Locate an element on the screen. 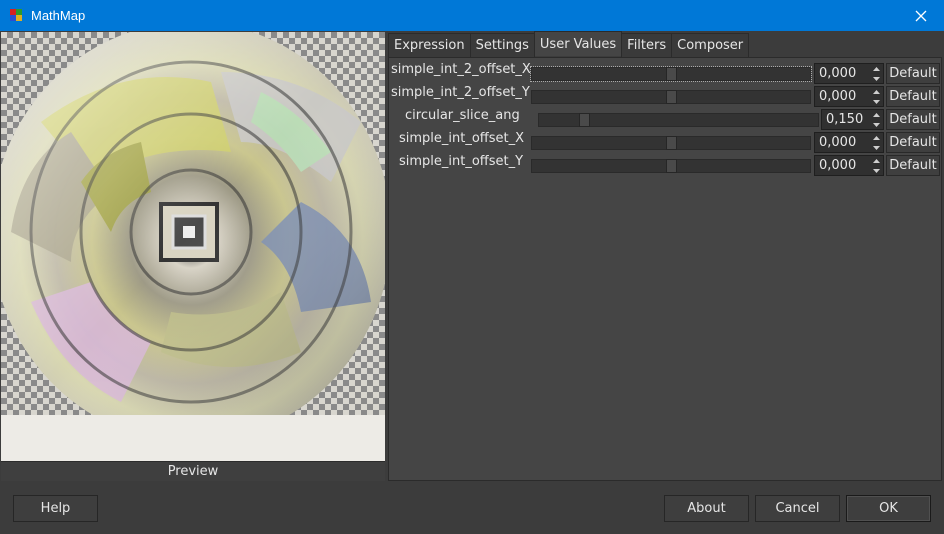  tab-filters: Filters is located at coordinates (647, 45).